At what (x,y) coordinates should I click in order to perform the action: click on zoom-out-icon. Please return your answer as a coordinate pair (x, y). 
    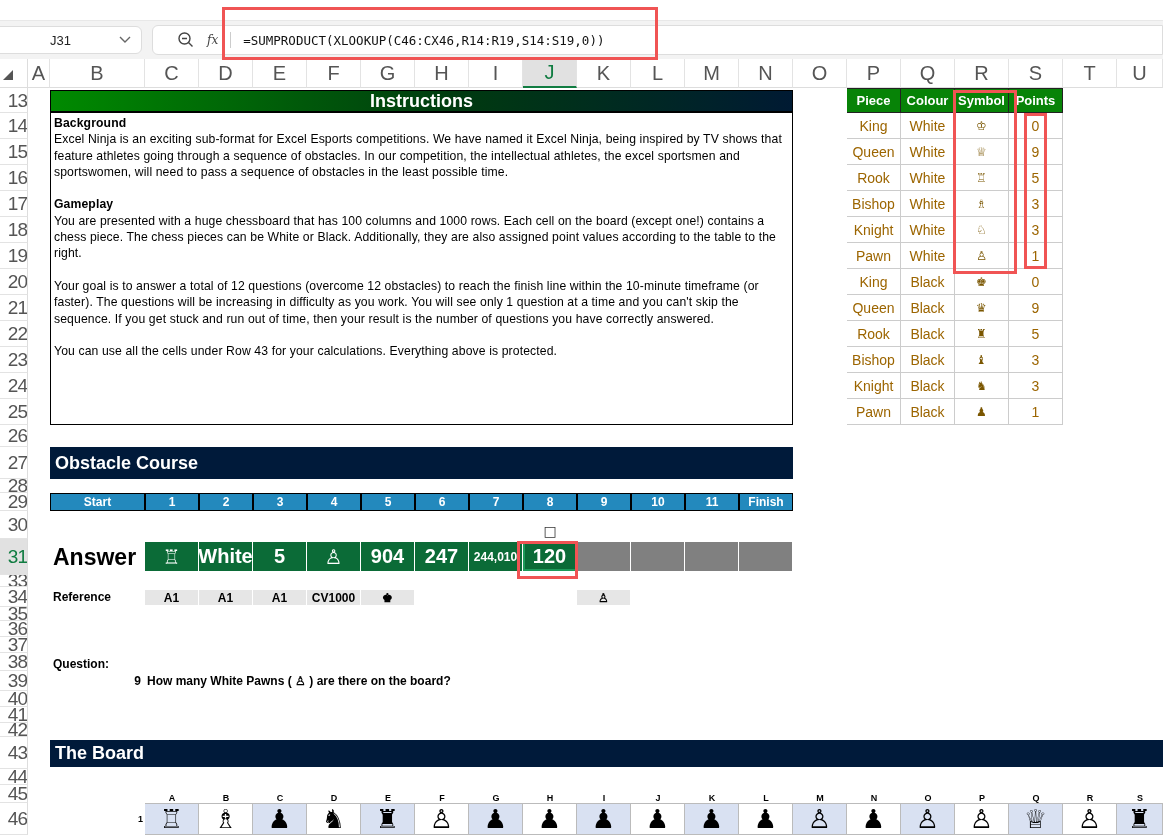
    Looking at the image, I should click on (186, 40).